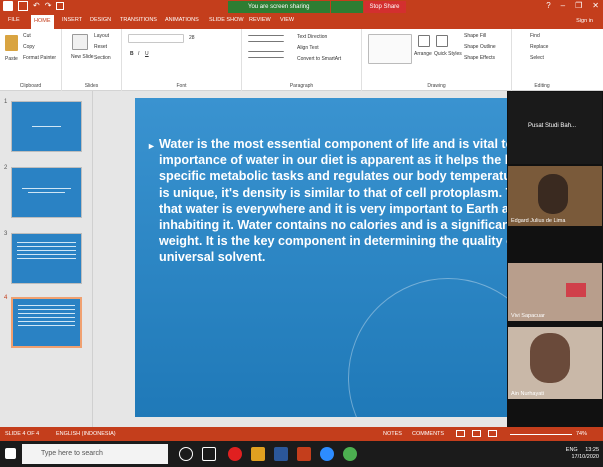 This screenshot has width=603, height=467. What do you see at coordinates (563, 5) in the screenshot?
I see `minimize-button: –` at bounding box center [563, 5].